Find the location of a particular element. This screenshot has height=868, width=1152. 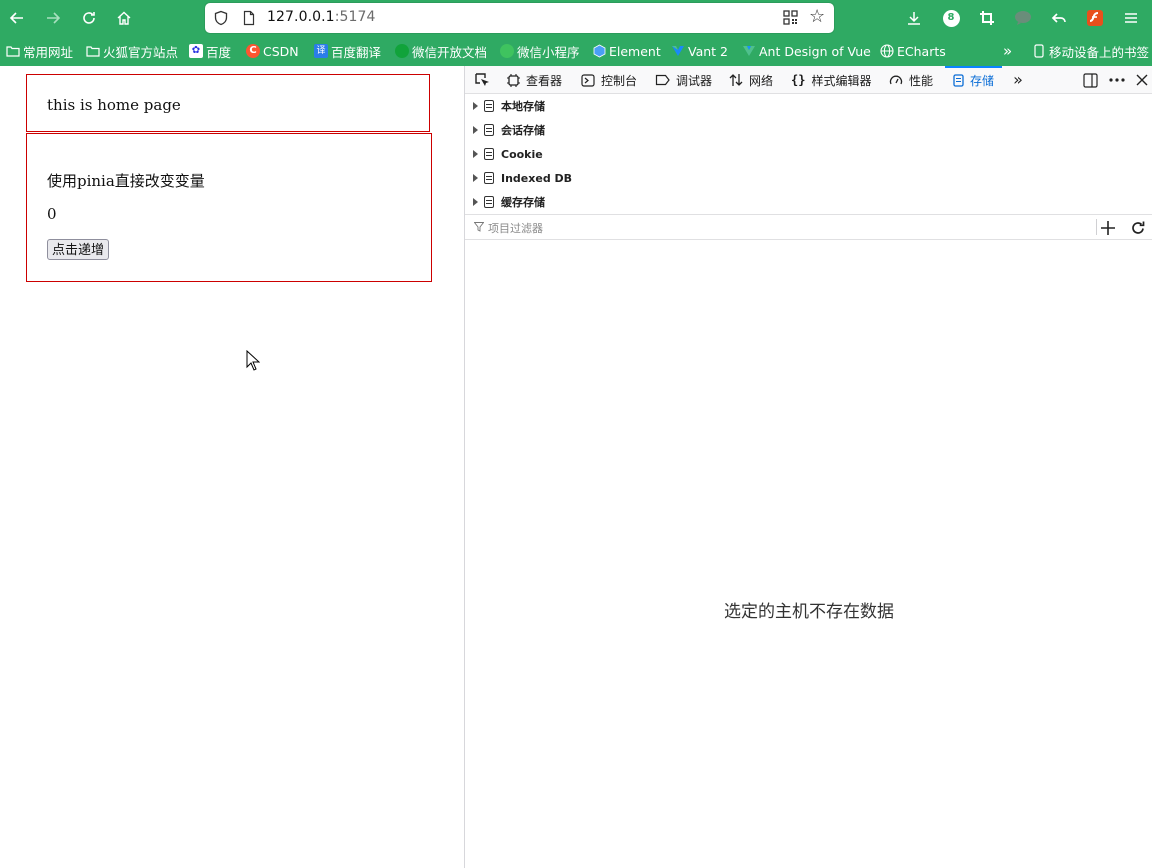

plus-icon is located at coordinates (1108, 228).